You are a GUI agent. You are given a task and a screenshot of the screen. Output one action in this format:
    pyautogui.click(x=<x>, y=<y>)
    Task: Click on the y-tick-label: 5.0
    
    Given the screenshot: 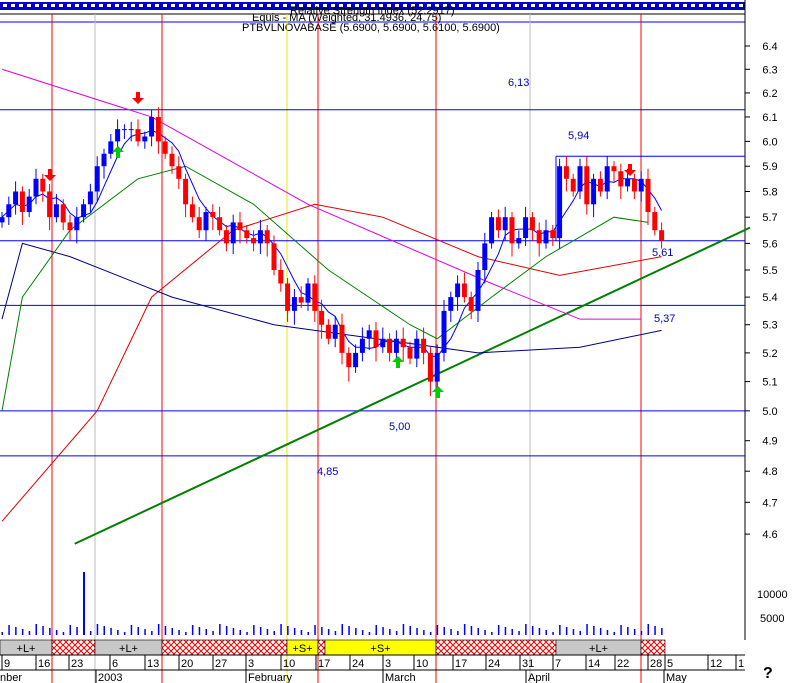 What is the action you would take?
    pyautogui.click(x=769, y=412)
    